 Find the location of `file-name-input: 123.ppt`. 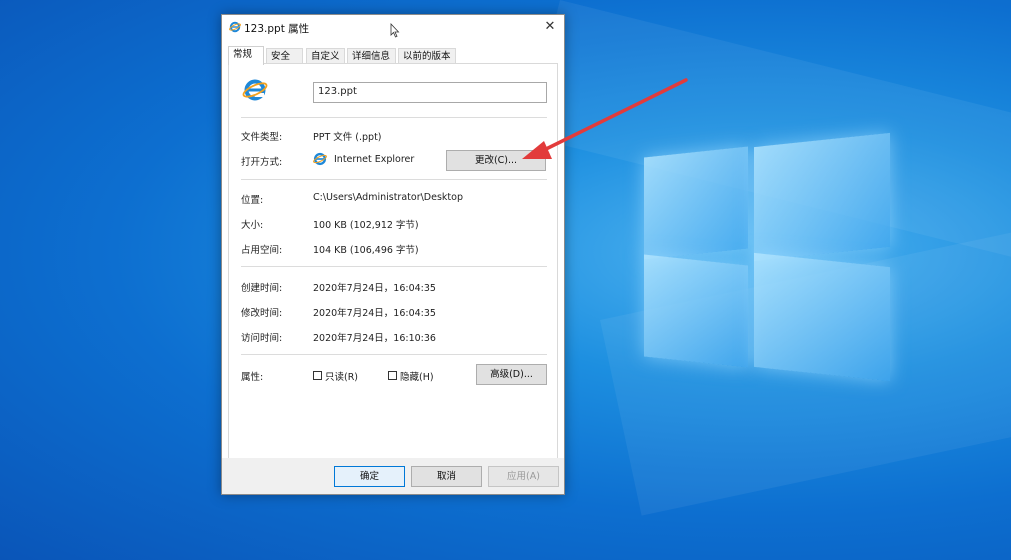

file-name-input: 123.ppt is located at coordinates (430, 92).